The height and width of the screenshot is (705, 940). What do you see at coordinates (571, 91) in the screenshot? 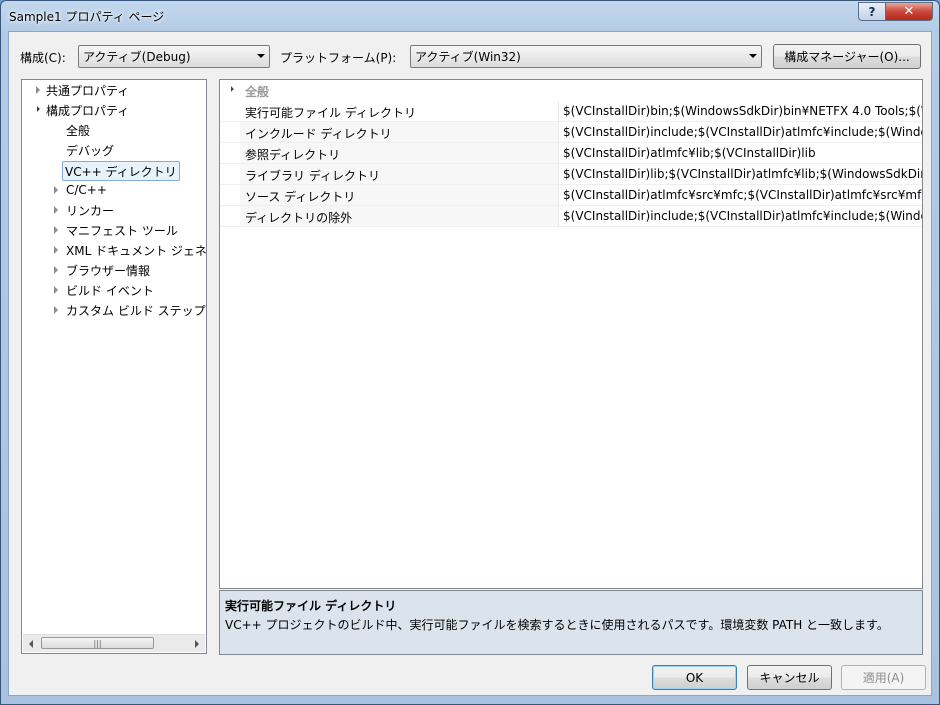
I see `grid-category-general: 全般` at bounding box center [571, 91].